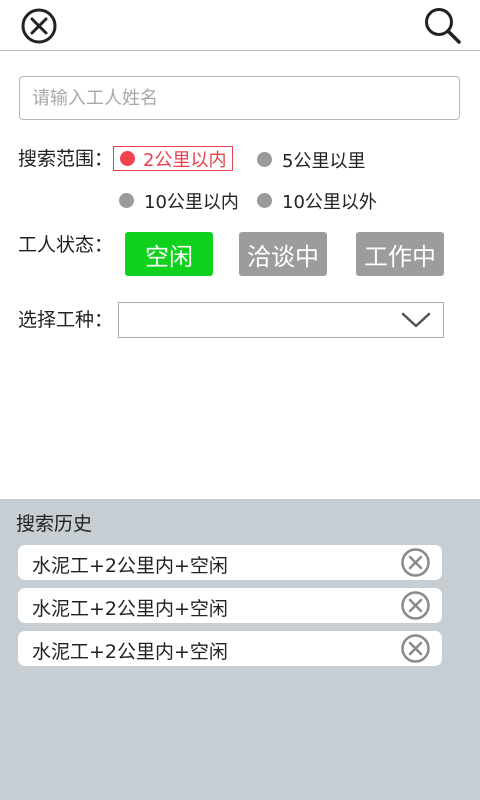 This screenshot has height=800, width=480. I want to click on range-option-10km-beyond: 10公里以外, so click(317, 200).